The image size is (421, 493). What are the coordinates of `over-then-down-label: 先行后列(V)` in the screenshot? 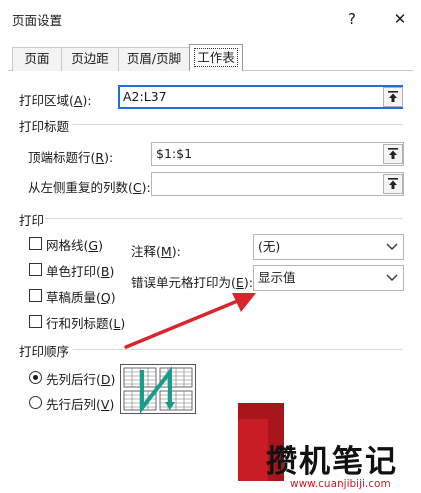 It's located at (80, 404).